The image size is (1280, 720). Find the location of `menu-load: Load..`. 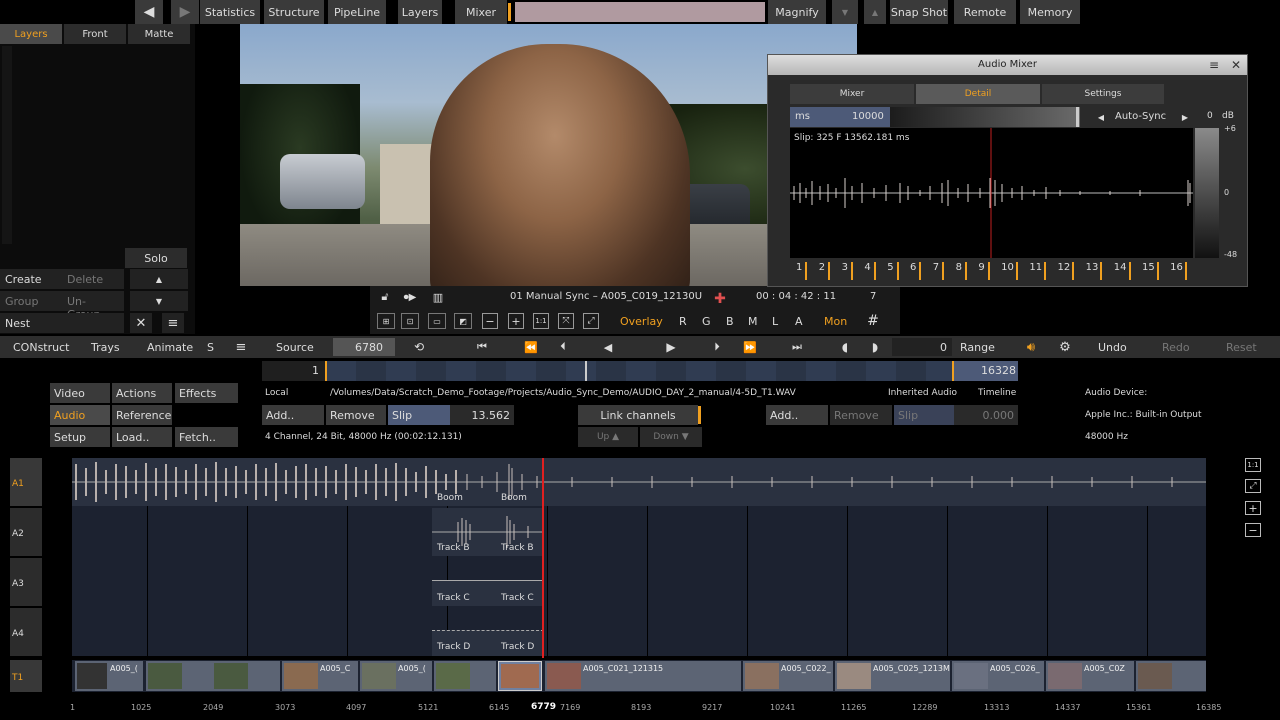

menu-load: Load.. is located at coordinates (142, 437).